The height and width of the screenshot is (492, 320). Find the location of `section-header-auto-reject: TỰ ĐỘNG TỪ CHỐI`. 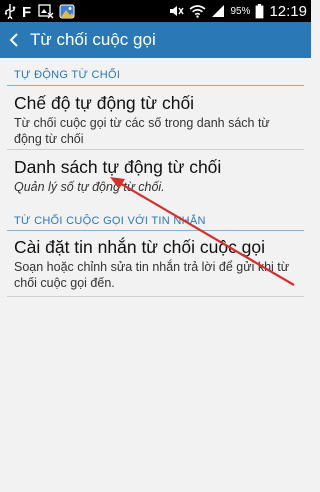

section-header-auto-reject: TỰ ĐỘNG TỪ CHỐI is located at coordinates (67, 75).